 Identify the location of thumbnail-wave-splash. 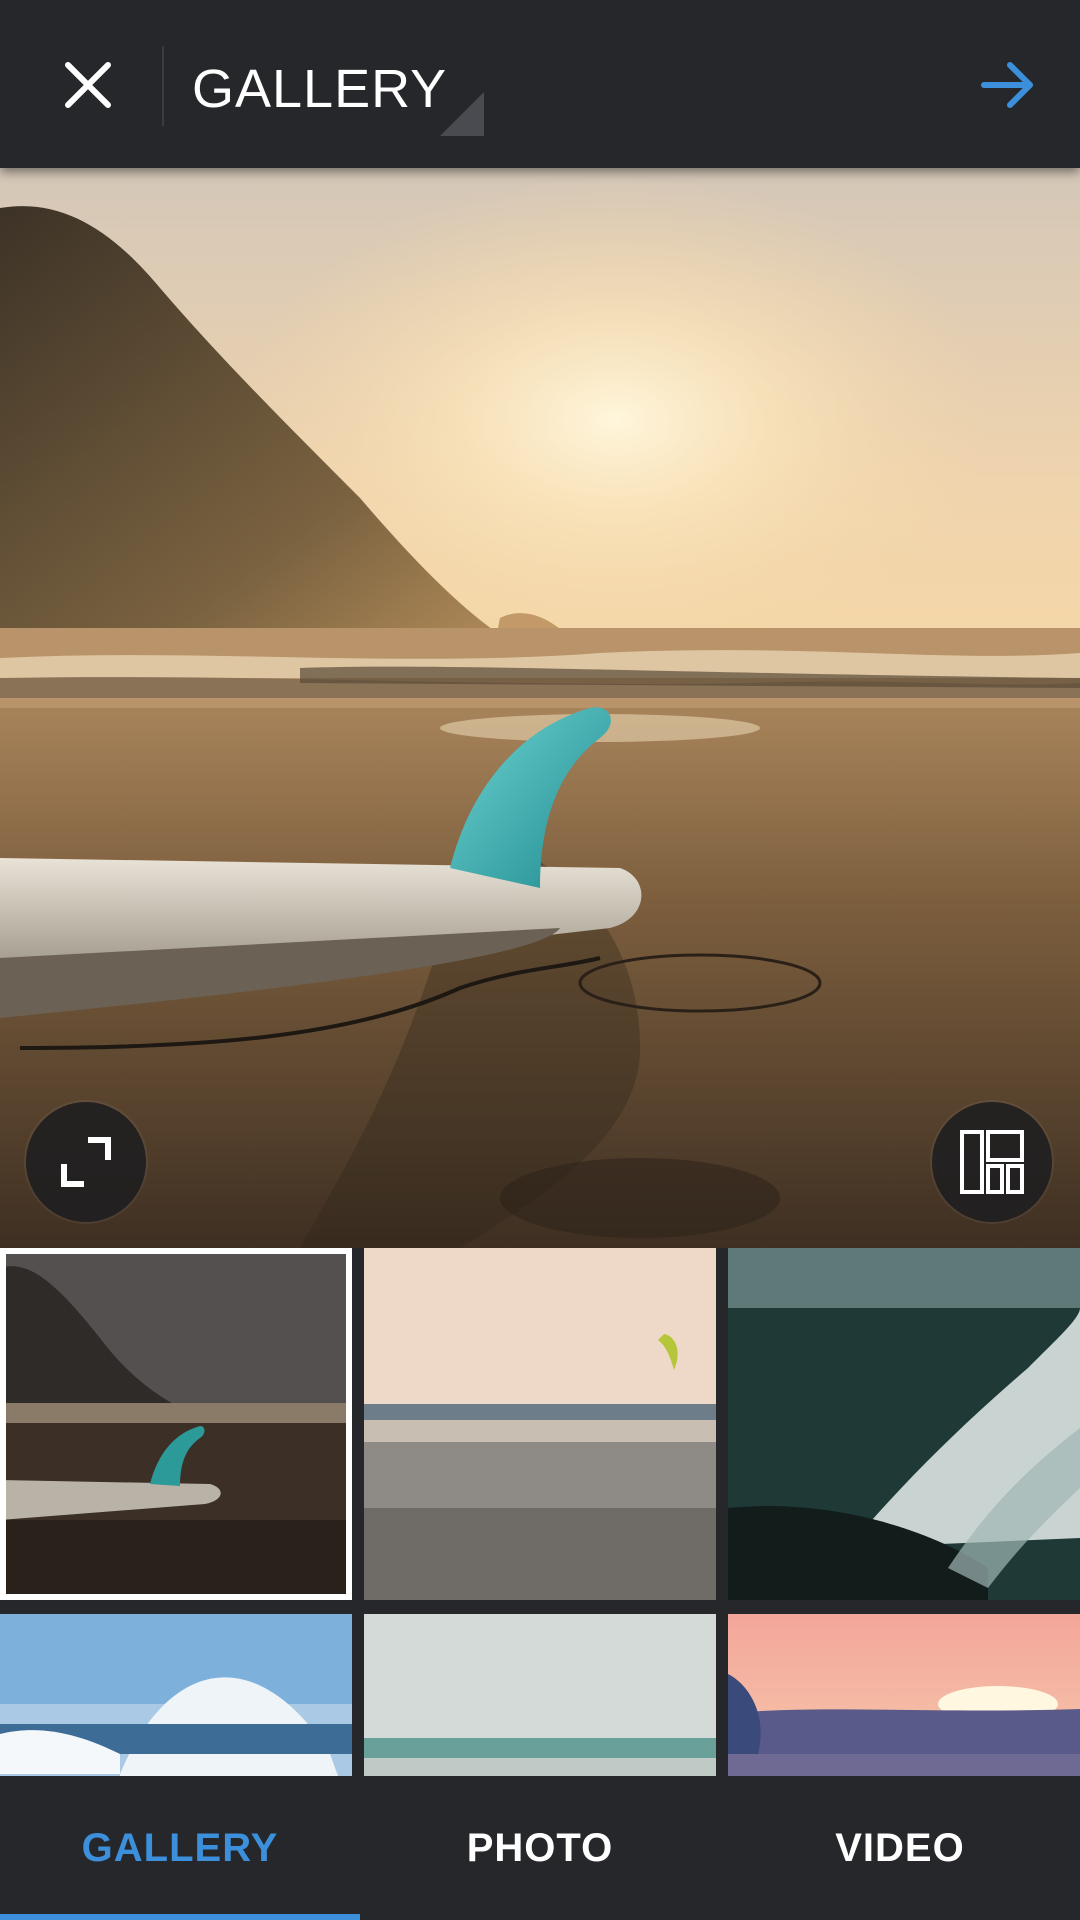
(176, 1695).